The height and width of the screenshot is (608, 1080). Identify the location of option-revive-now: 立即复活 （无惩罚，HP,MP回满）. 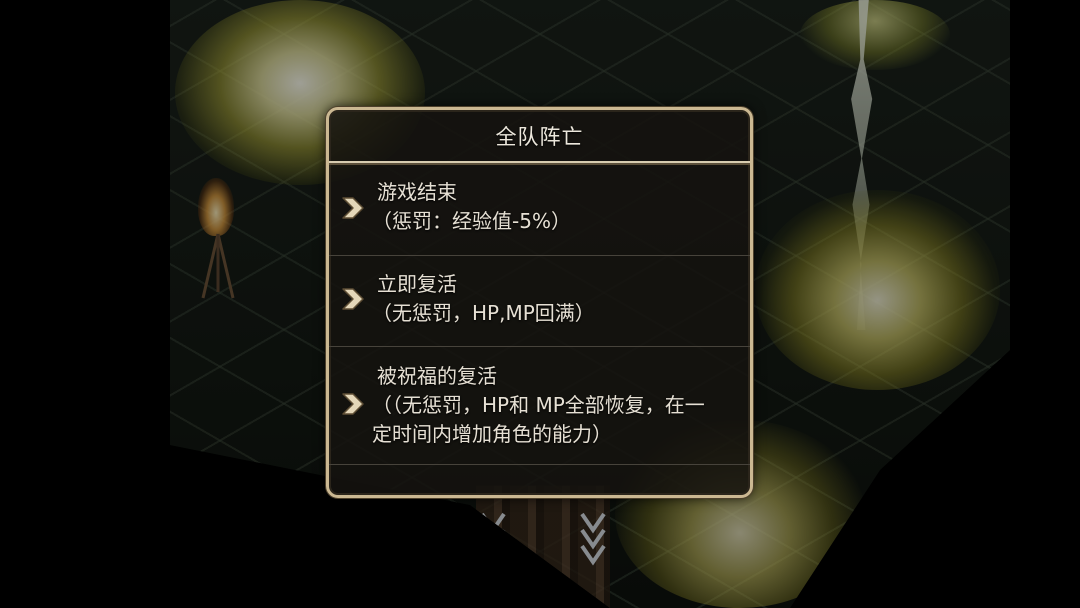
(539, 301).